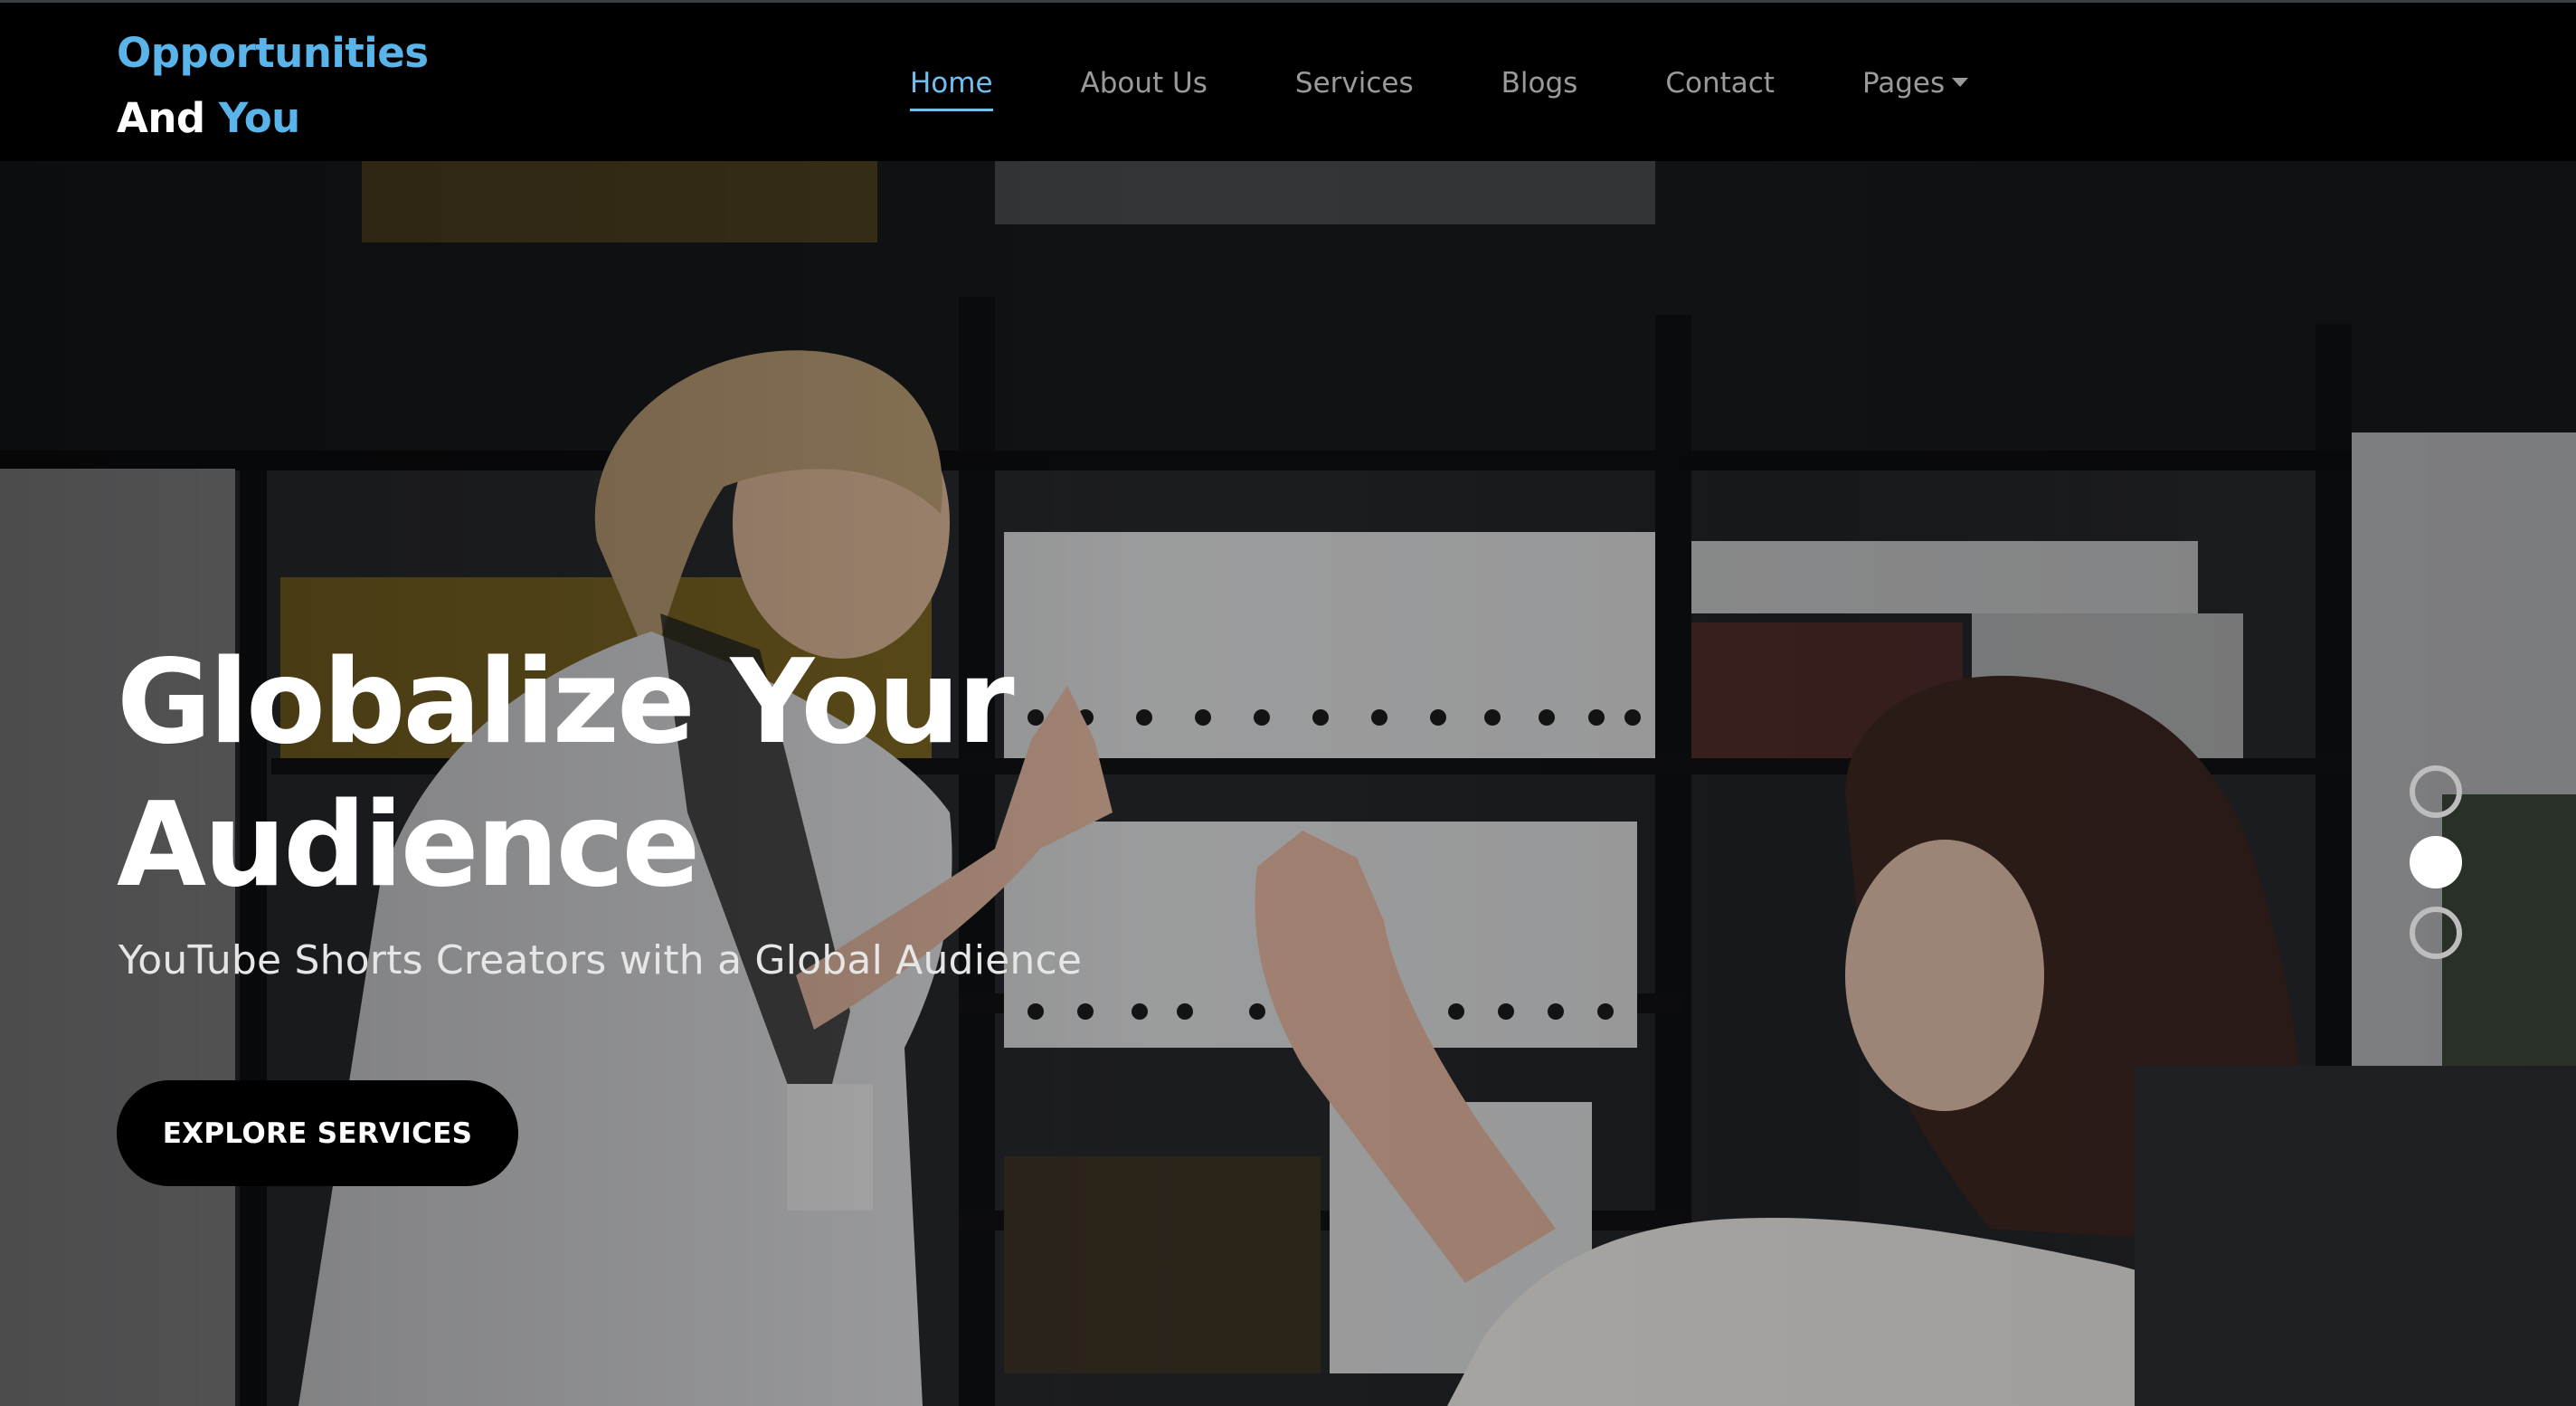 This screenshot has height=1406, width=2576. What do you see at coordinates (566, 703) in the screenshot?
I see `hero-title-line-1: Globalize Your` at bounding box center [566, 703].